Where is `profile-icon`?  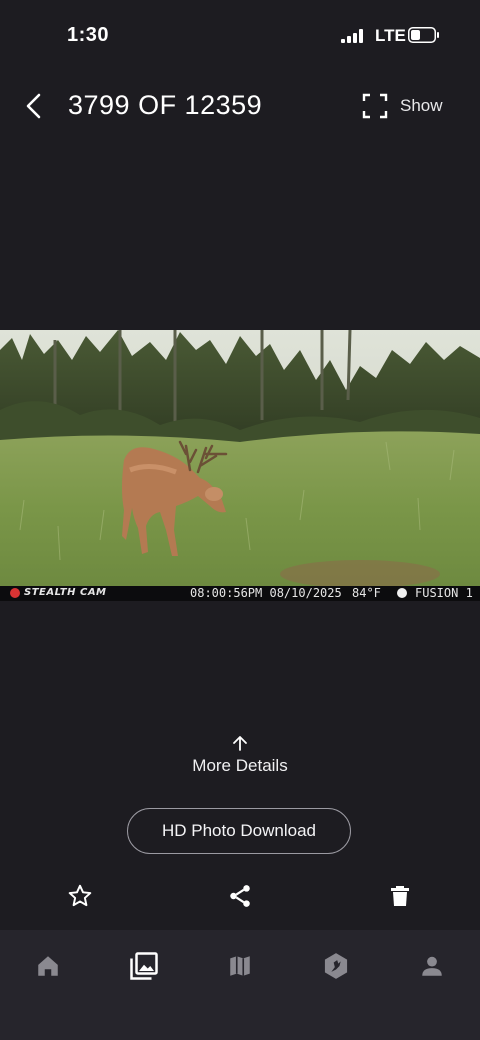 profile-icon is located at coordinates (432, 966).